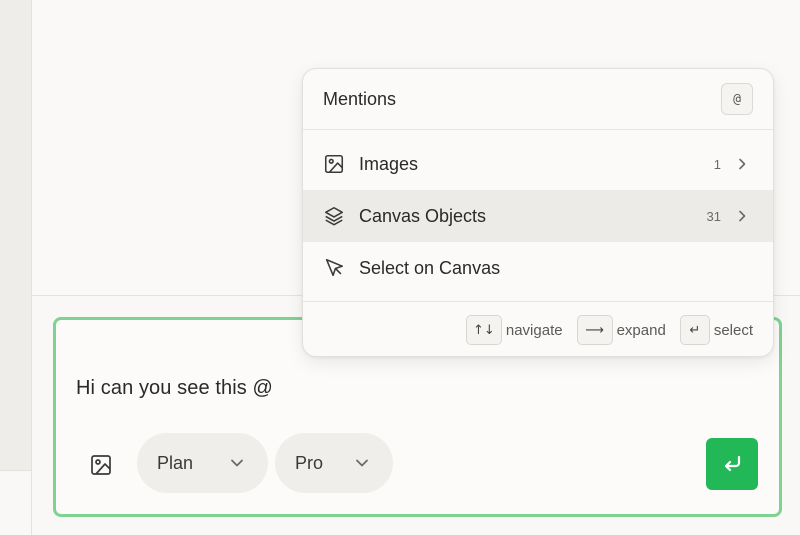 The height and width of the screenshot is (535, 800). What do you see at coordinates (175, 462) in the screenshot?
I see `plan-mode-label: Plan` at bounding box center [175, 462].